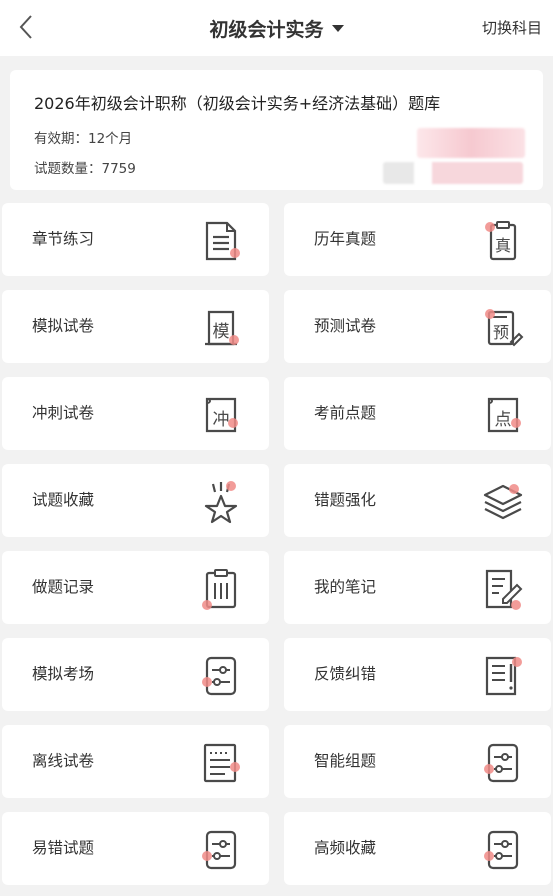 This screenshot has height=896, width=553. What do you see at coordinates (221, 241) in the screenshot?
I see `document-icon` at bounding box center [221, 241].